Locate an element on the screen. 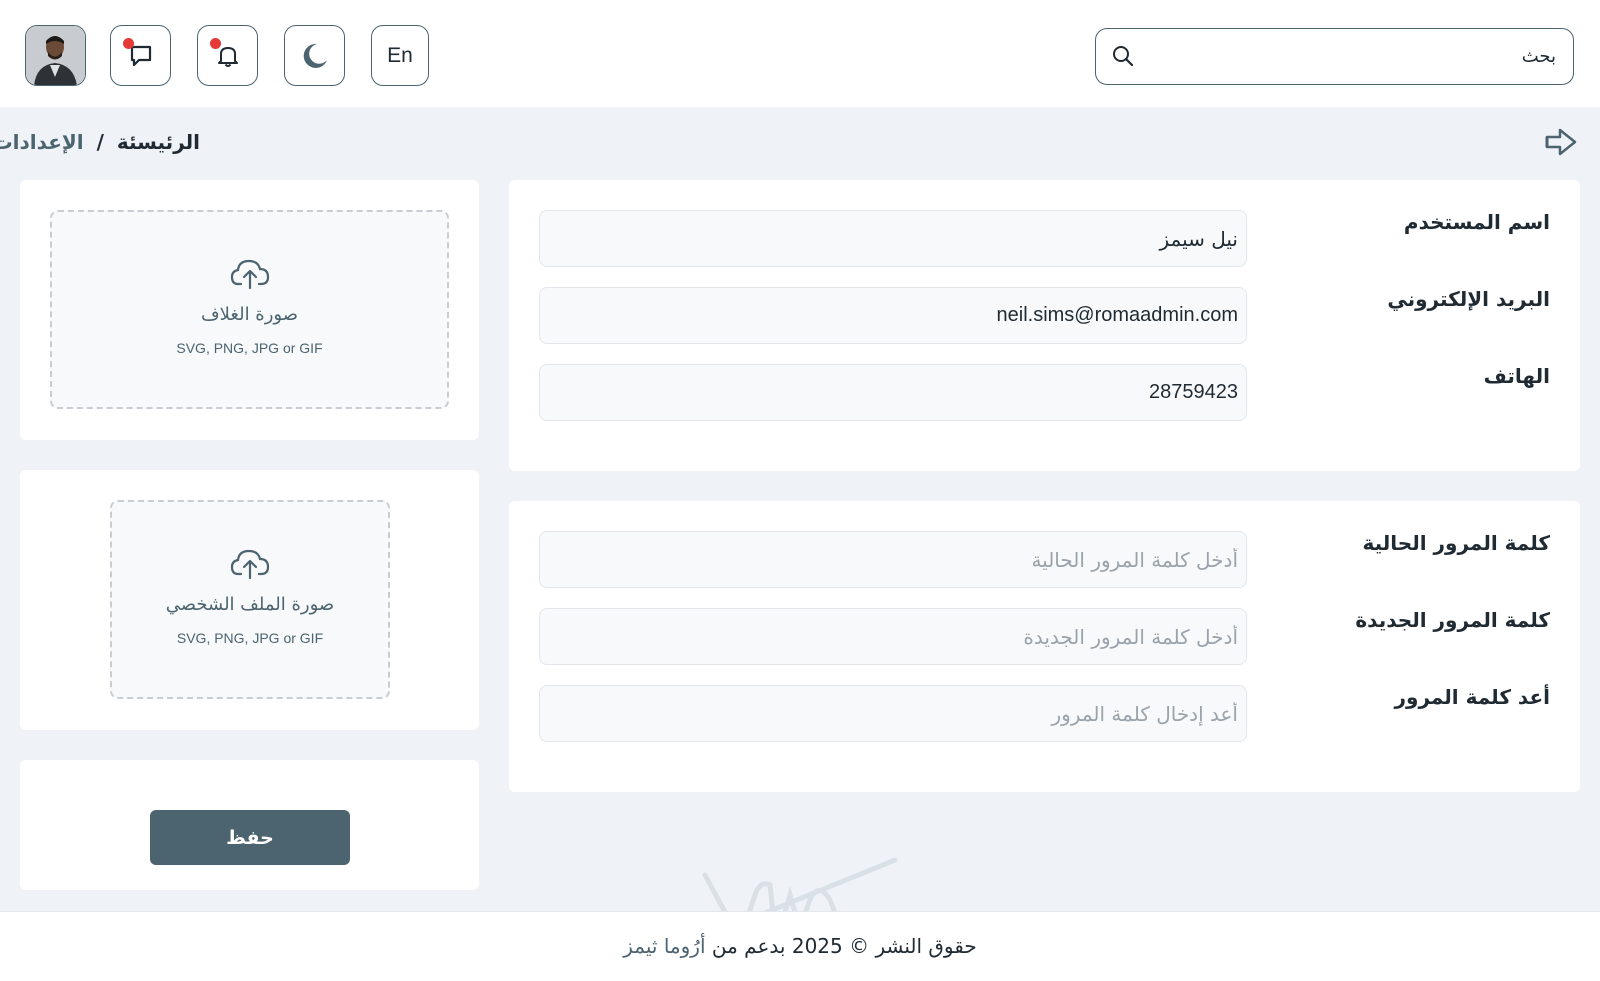  email-row: البريد الإلكتروني is located at coordinates (1044, 315).